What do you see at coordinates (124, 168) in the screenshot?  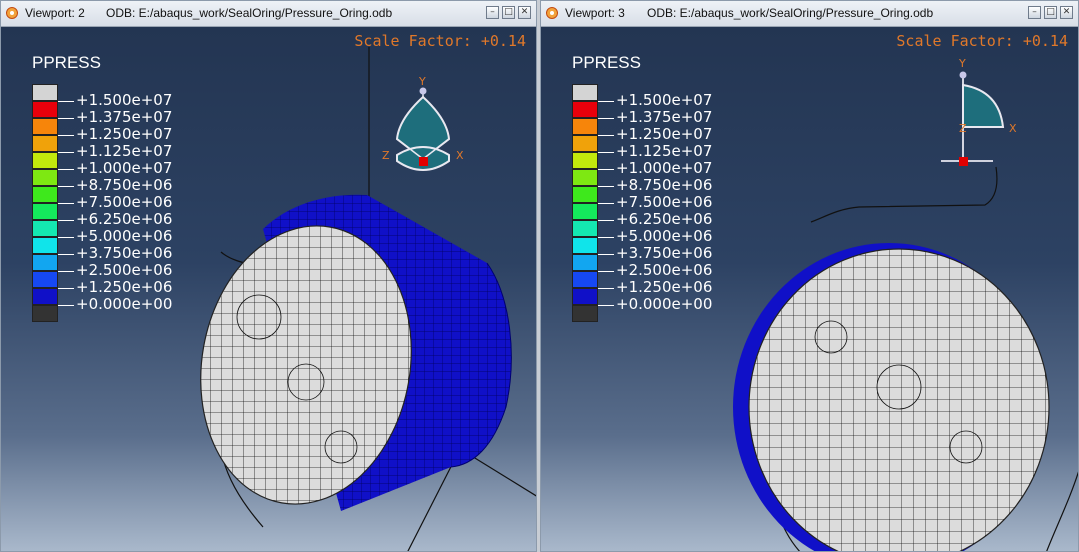 I see `legend-value: +1.000e+07` at bounding box center [124, 168].